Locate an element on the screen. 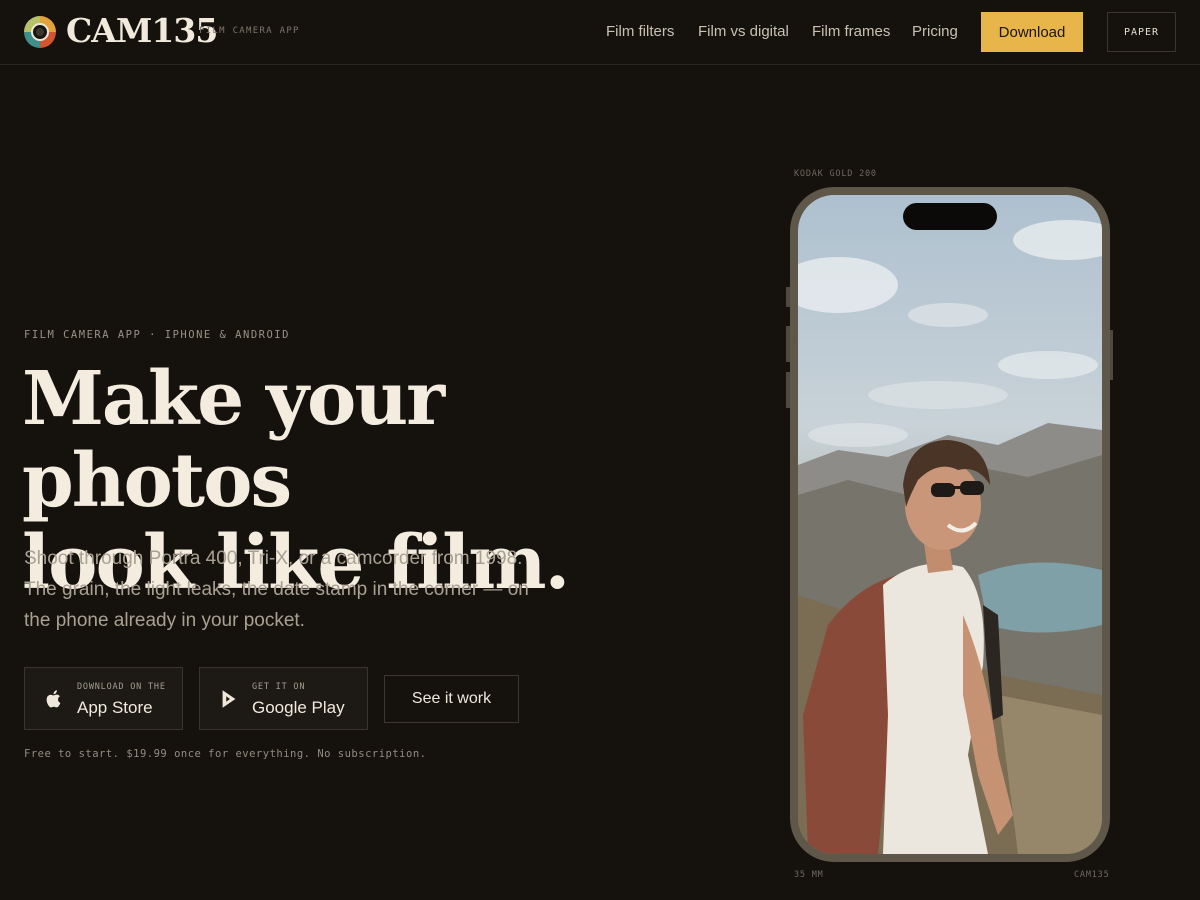 Image resolution: width=1200 pixels, height=900 pixels. app-store-button: DOWNLOAD ON THE App Store is located at coordinates (103, 698).